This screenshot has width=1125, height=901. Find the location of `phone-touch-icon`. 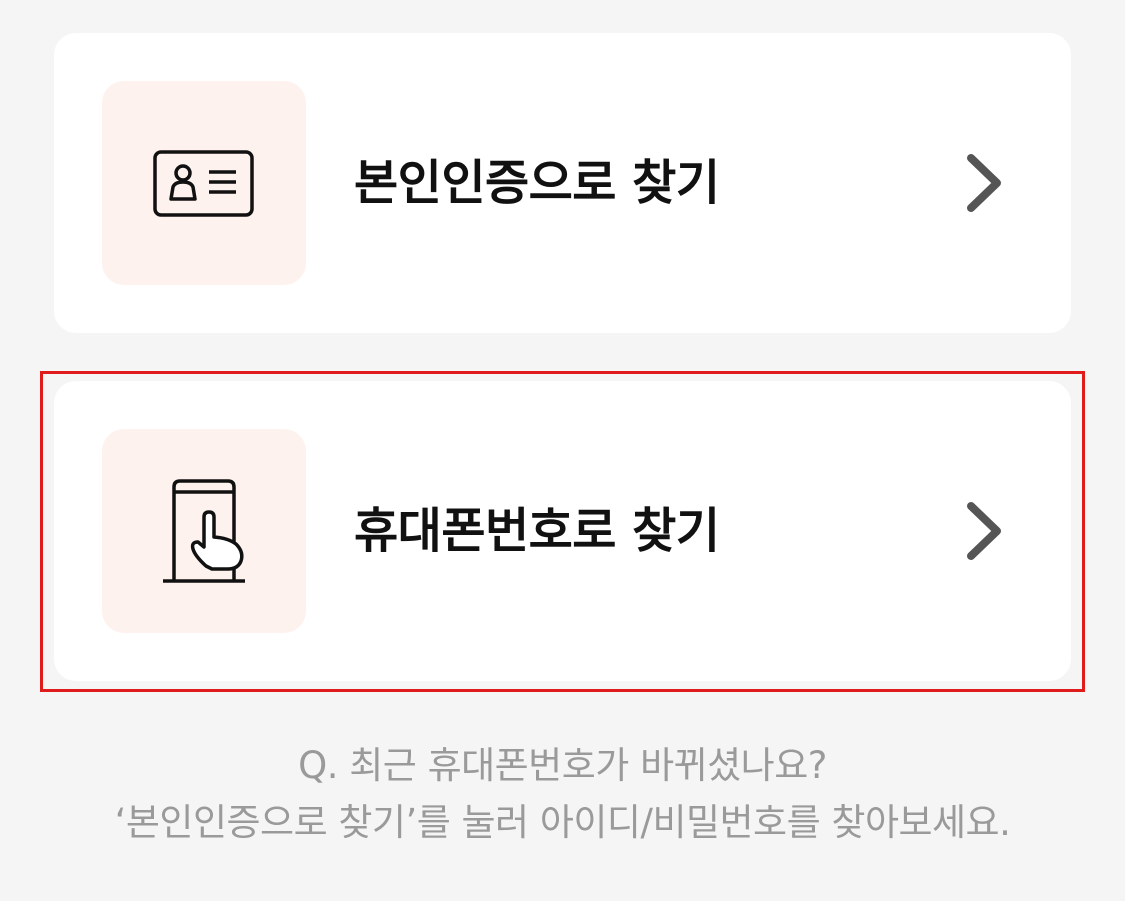

phone-touch-icon is located at coordinates (204, 531).